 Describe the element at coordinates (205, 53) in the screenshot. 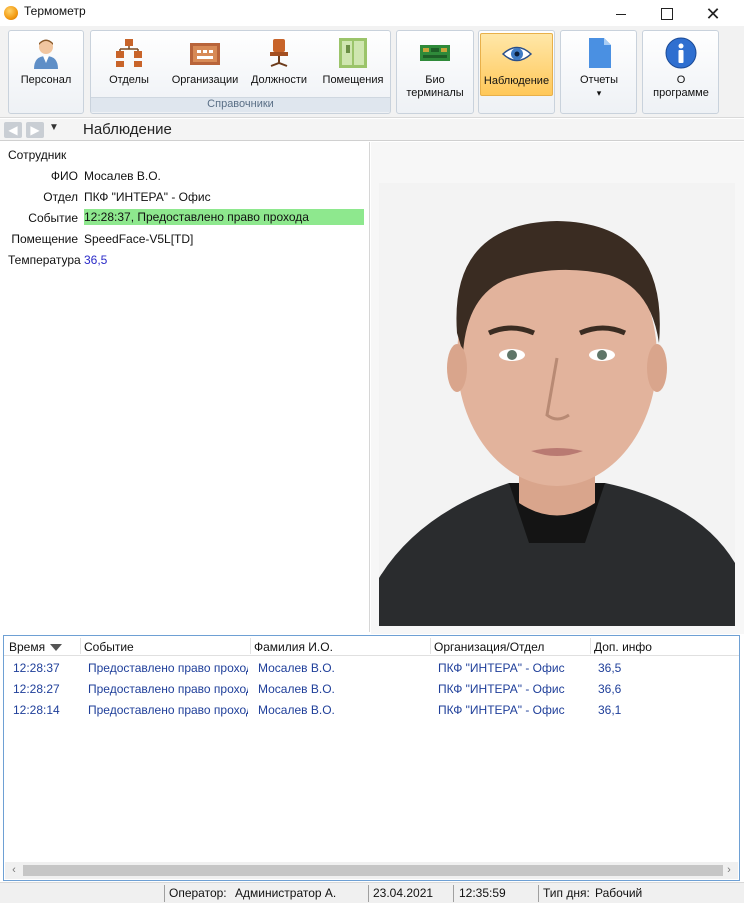

I see `organization-icon` at that location.